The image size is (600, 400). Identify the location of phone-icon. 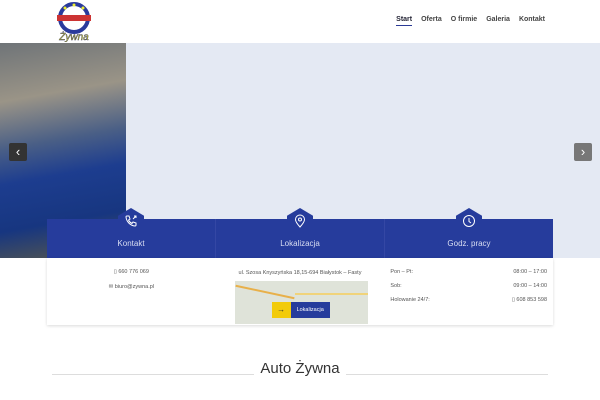
(131, 221).